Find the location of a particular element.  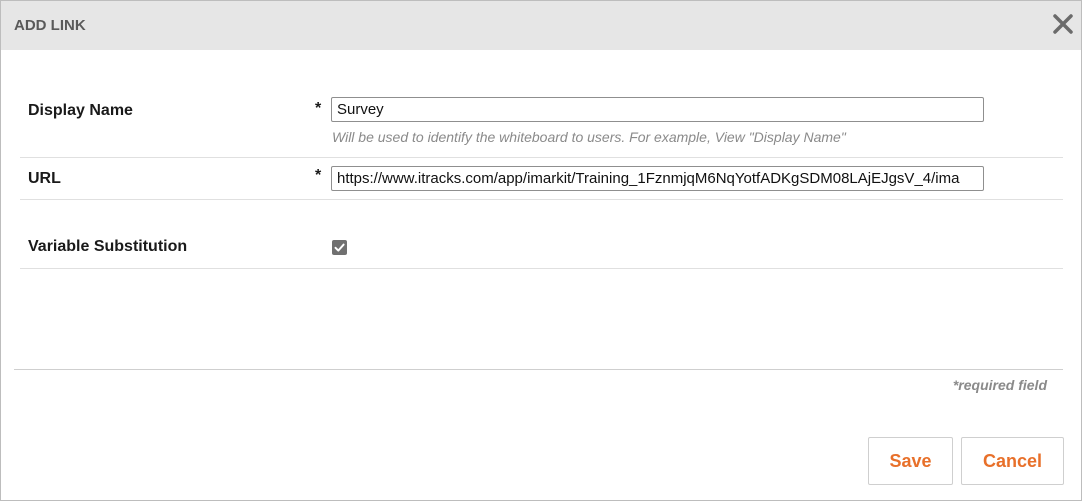

checkmark-icon is located at coordinates (339, 247).